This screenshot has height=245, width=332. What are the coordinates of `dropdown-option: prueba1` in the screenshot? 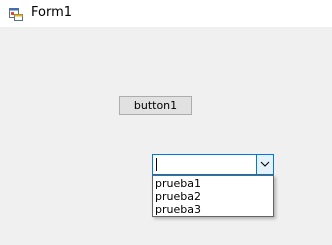 It's located at (178, 183).